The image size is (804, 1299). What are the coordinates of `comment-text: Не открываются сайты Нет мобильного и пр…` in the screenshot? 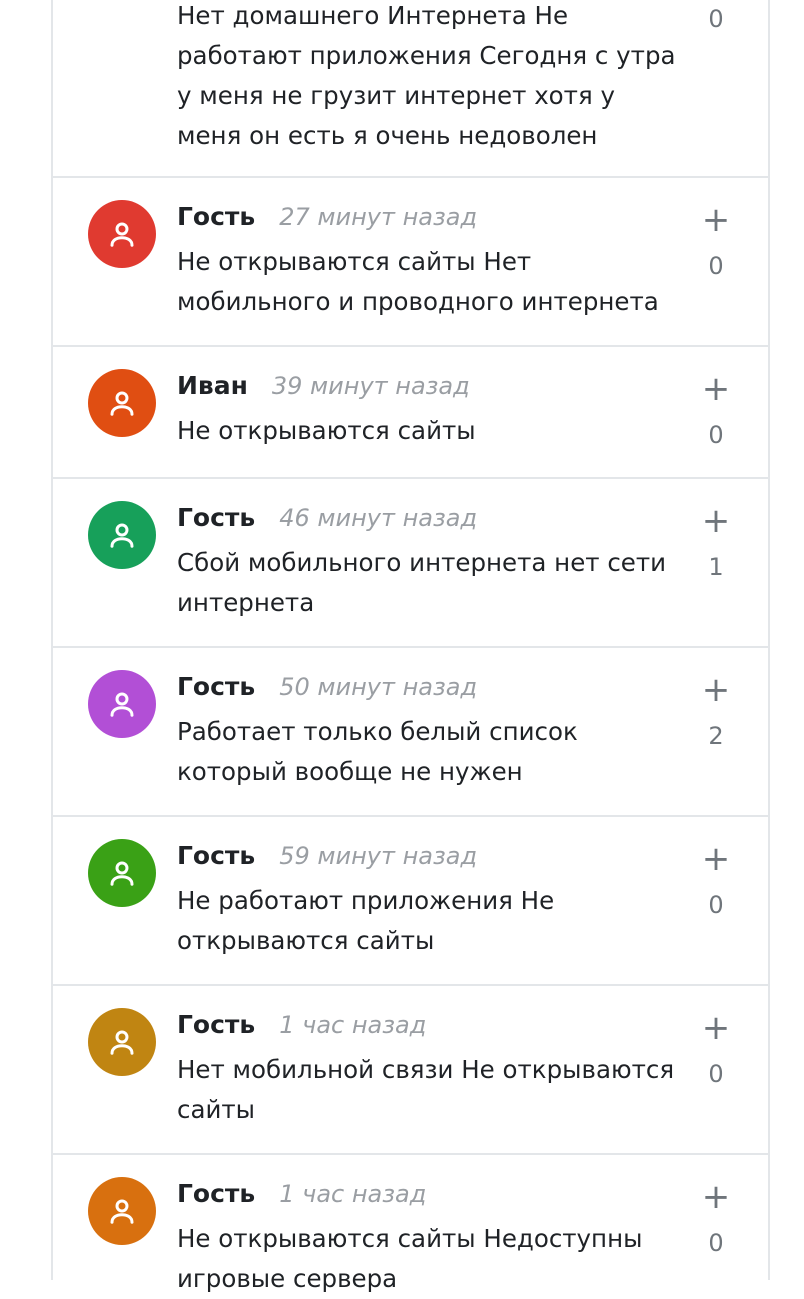 It's located at (418, 281).